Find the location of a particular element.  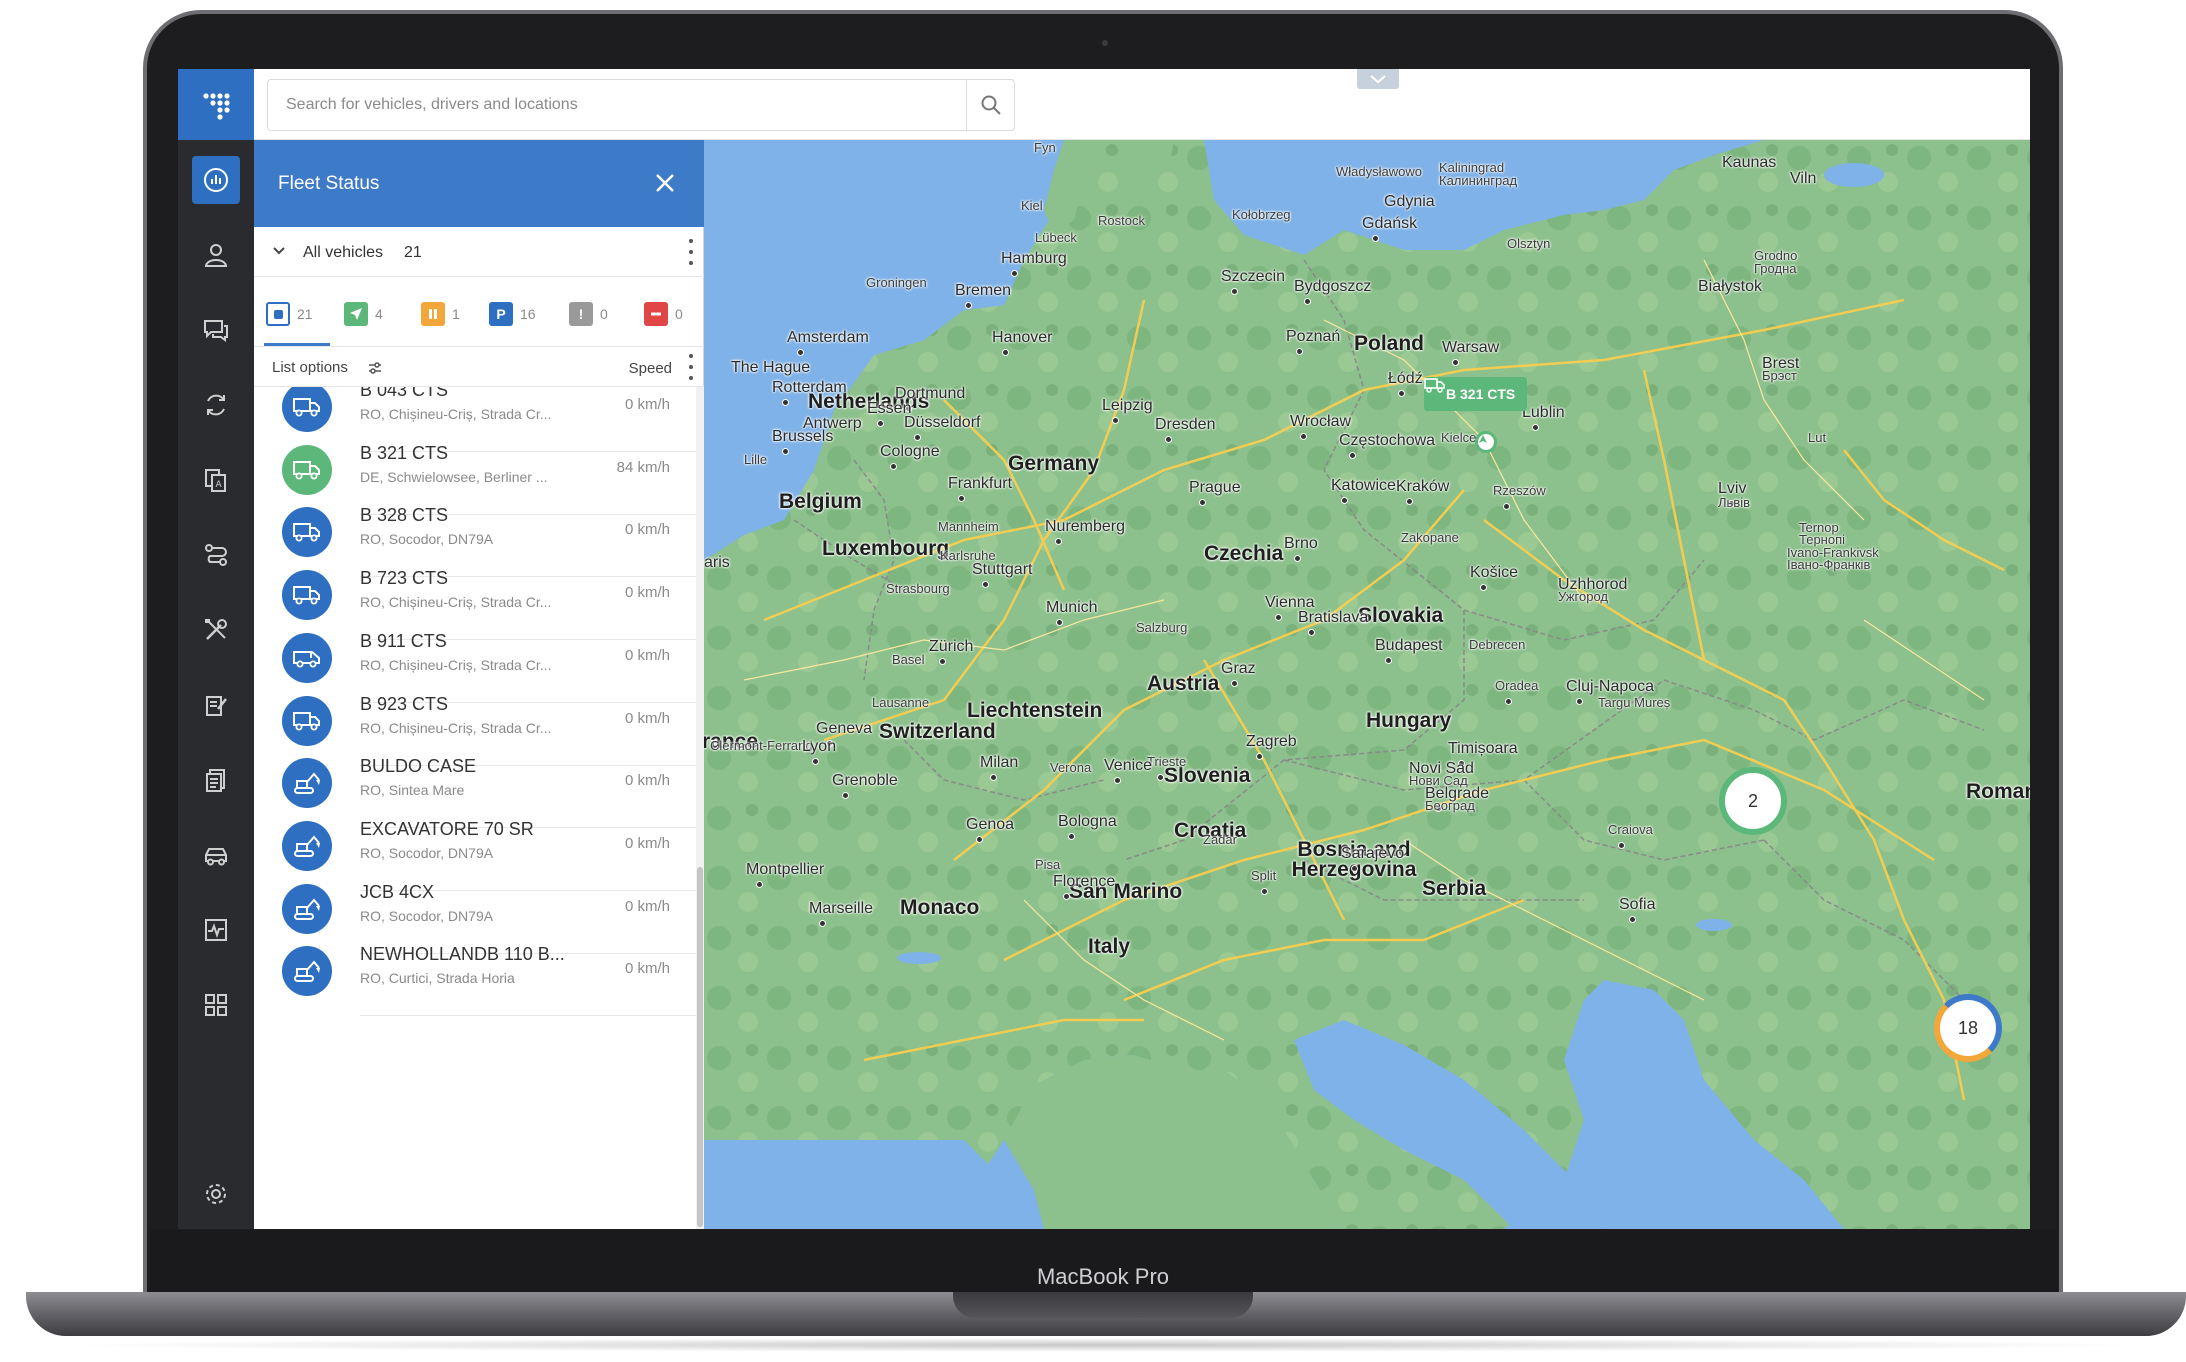

map-vehicle-label: B 321 CTS is located at coordinates (1476, 394).